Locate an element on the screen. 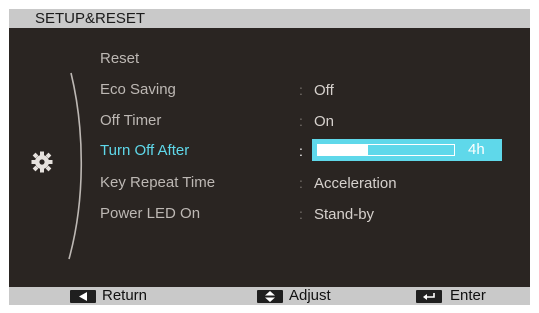 This screenshot has width=539, height=313. enter-label: Enter is located at coordinates (468, 295).